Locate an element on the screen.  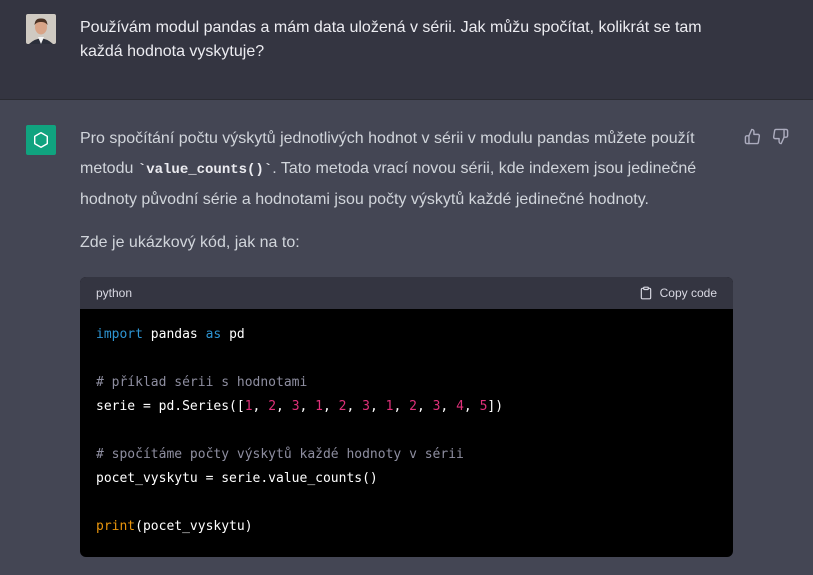
user-avatar is located at coordinates (41, 29).